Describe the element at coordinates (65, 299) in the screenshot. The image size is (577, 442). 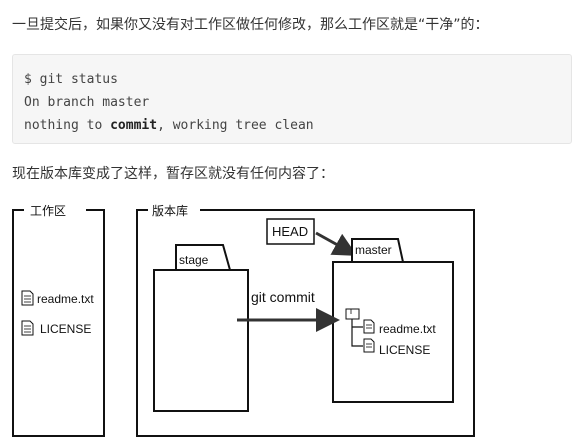
I see `workspace-file: readme.txt` at that location.